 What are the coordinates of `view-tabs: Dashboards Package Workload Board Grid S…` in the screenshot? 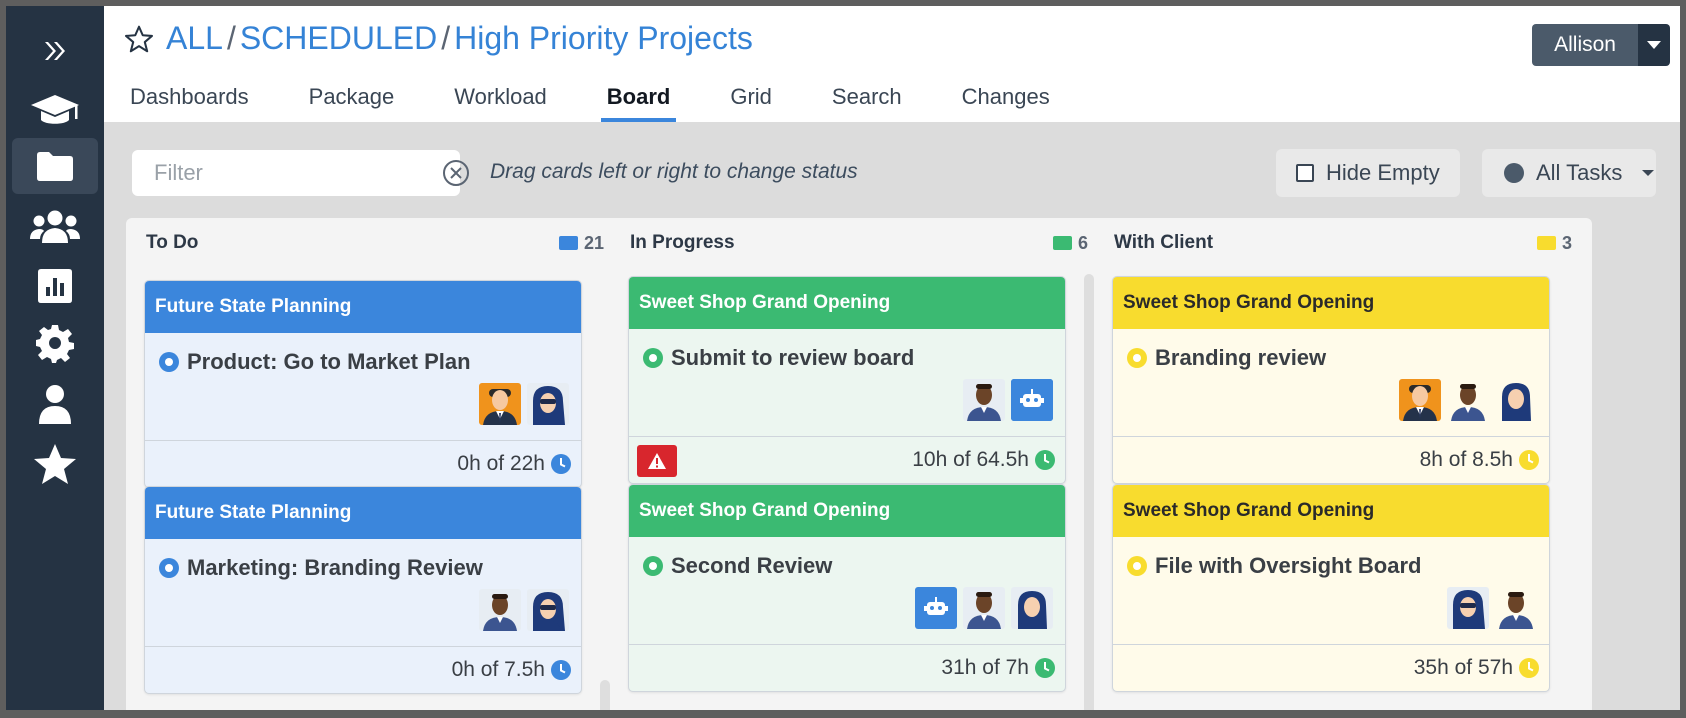 It's located at (620, 98).